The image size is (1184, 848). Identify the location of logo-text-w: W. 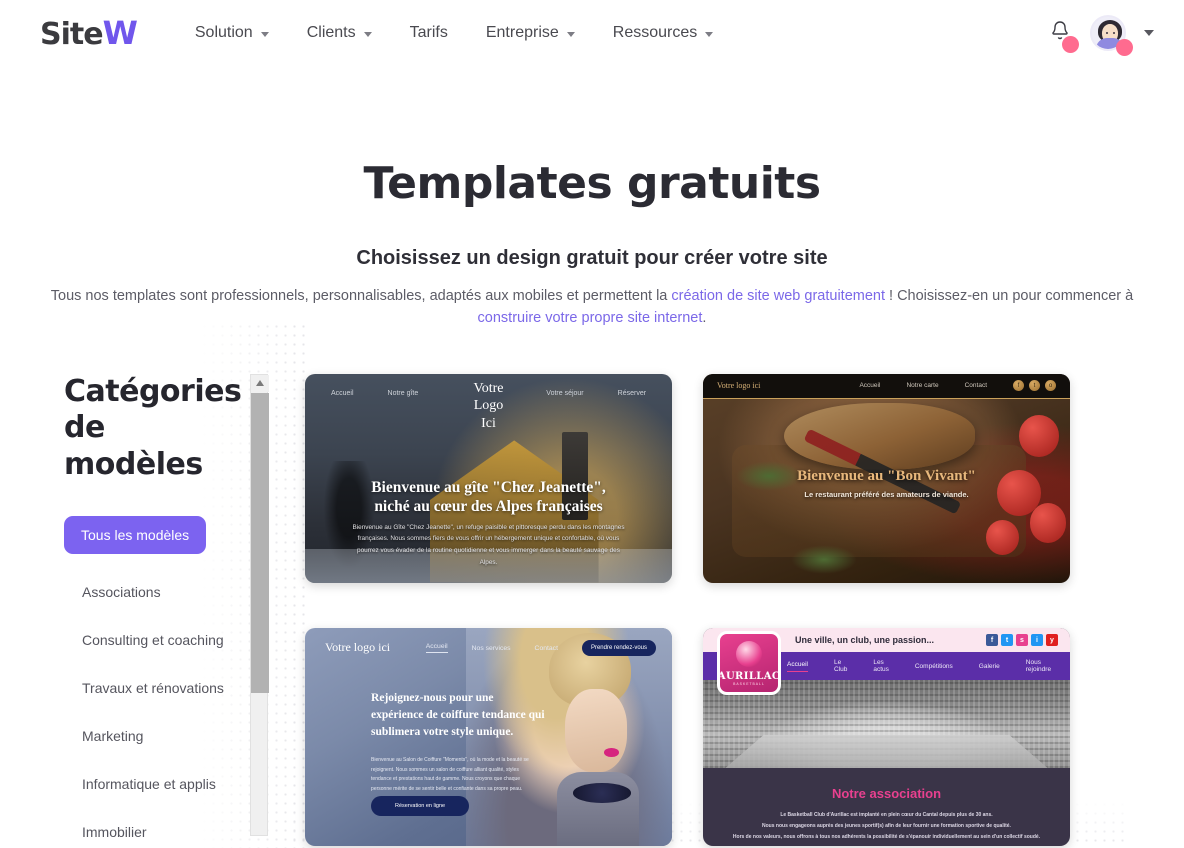
(120, 33).